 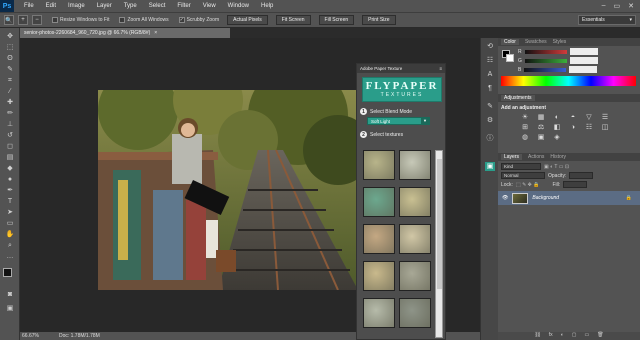 I want to click on tab-layers: Layers, so click(x=512, y=157).